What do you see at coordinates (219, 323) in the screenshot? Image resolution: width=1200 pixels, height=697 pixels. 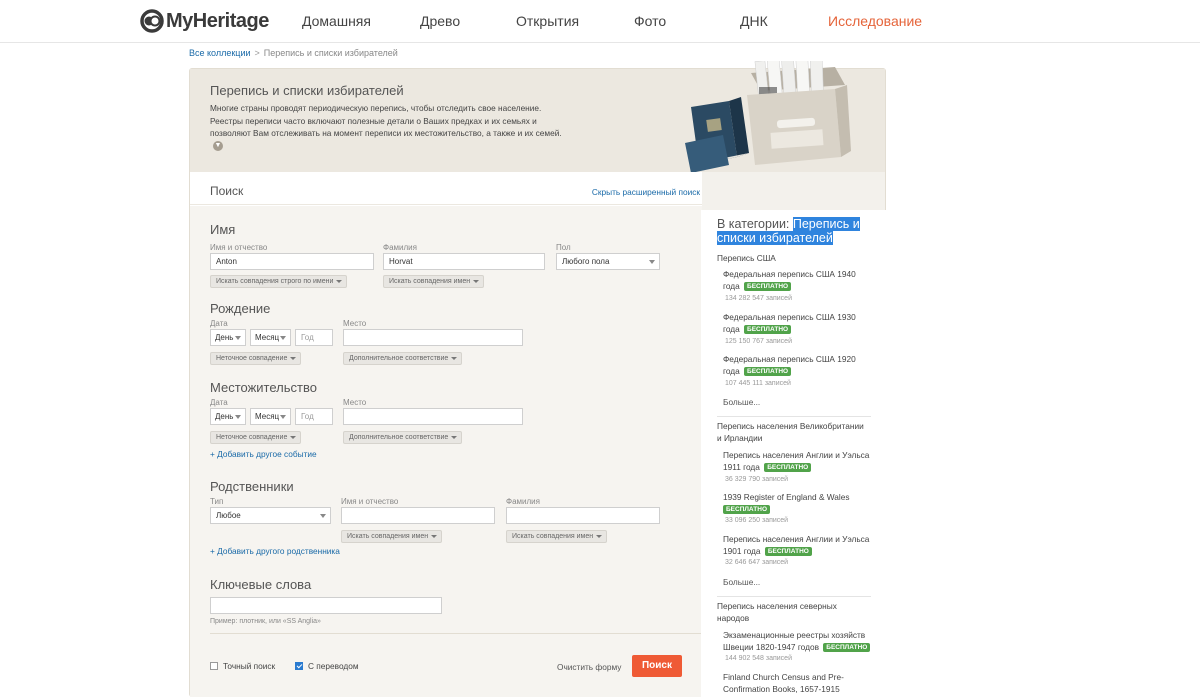 I see `birth-date-label: Дата` at bounding box center [219, 323].